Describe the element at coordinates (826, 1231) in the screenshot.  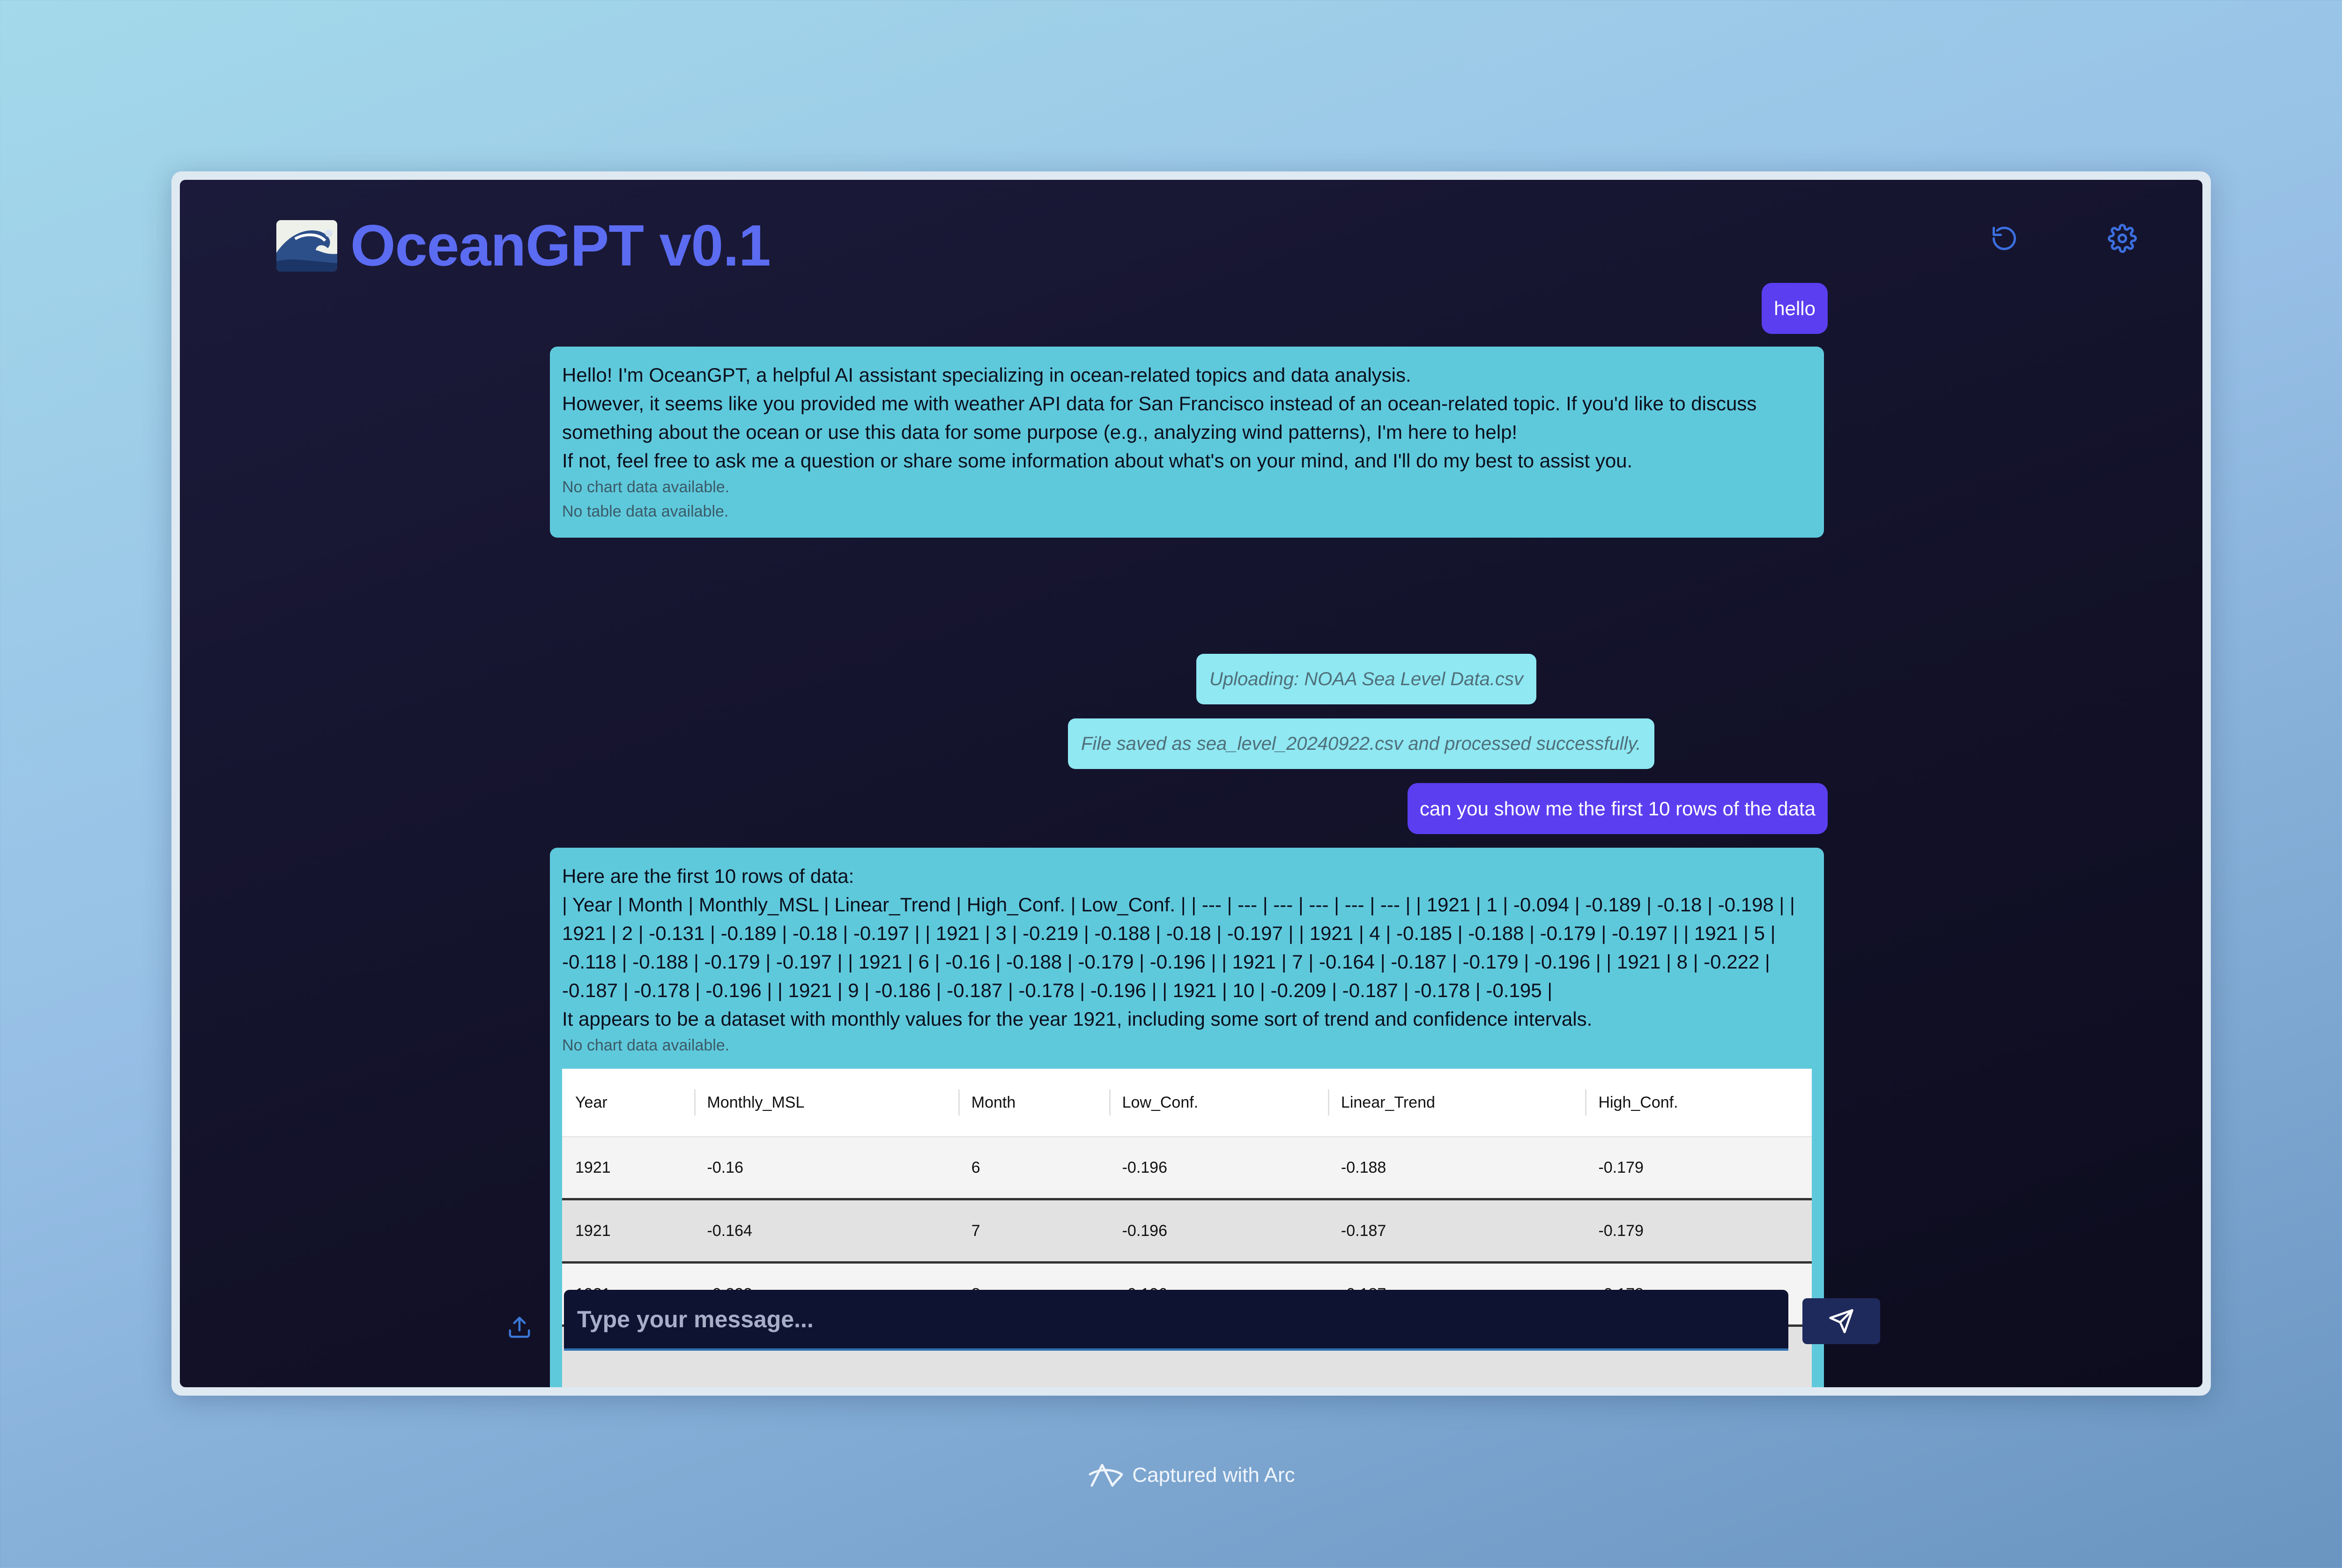
I see `table-cell: -0.164` at that location.